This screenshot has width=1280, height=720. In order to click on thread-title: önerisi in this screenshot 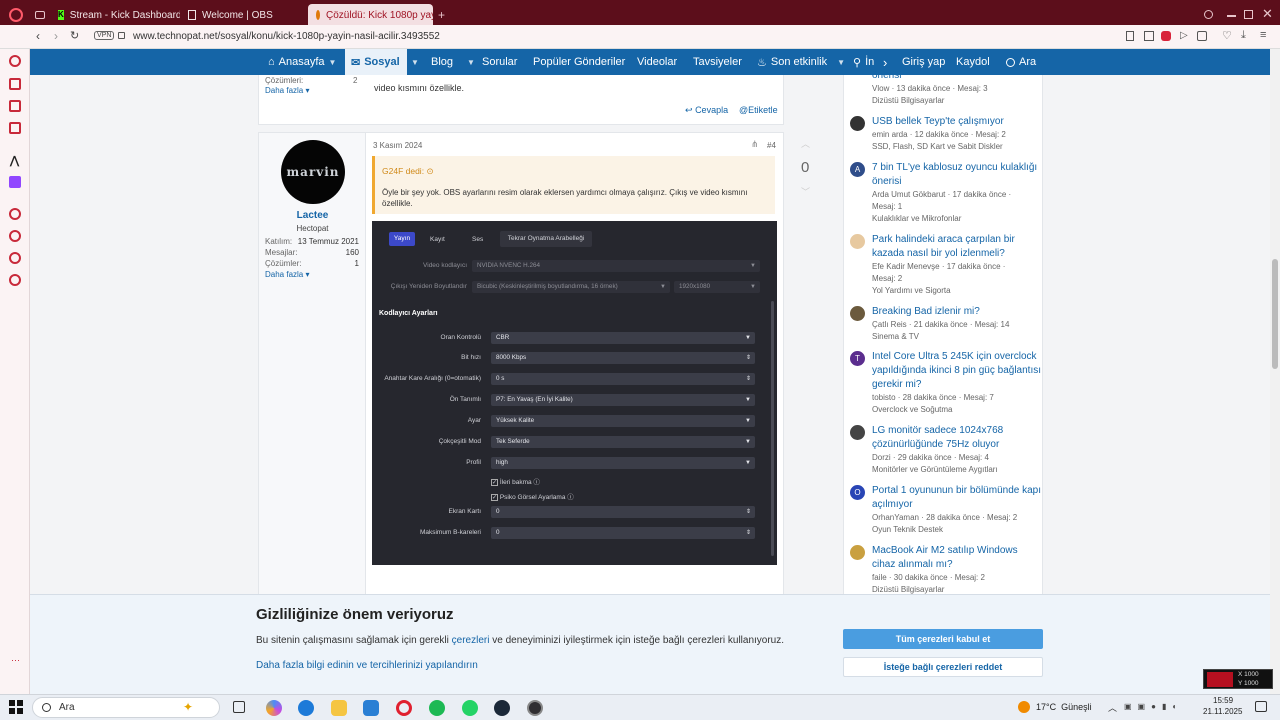, I will do `click(957, 76)`.